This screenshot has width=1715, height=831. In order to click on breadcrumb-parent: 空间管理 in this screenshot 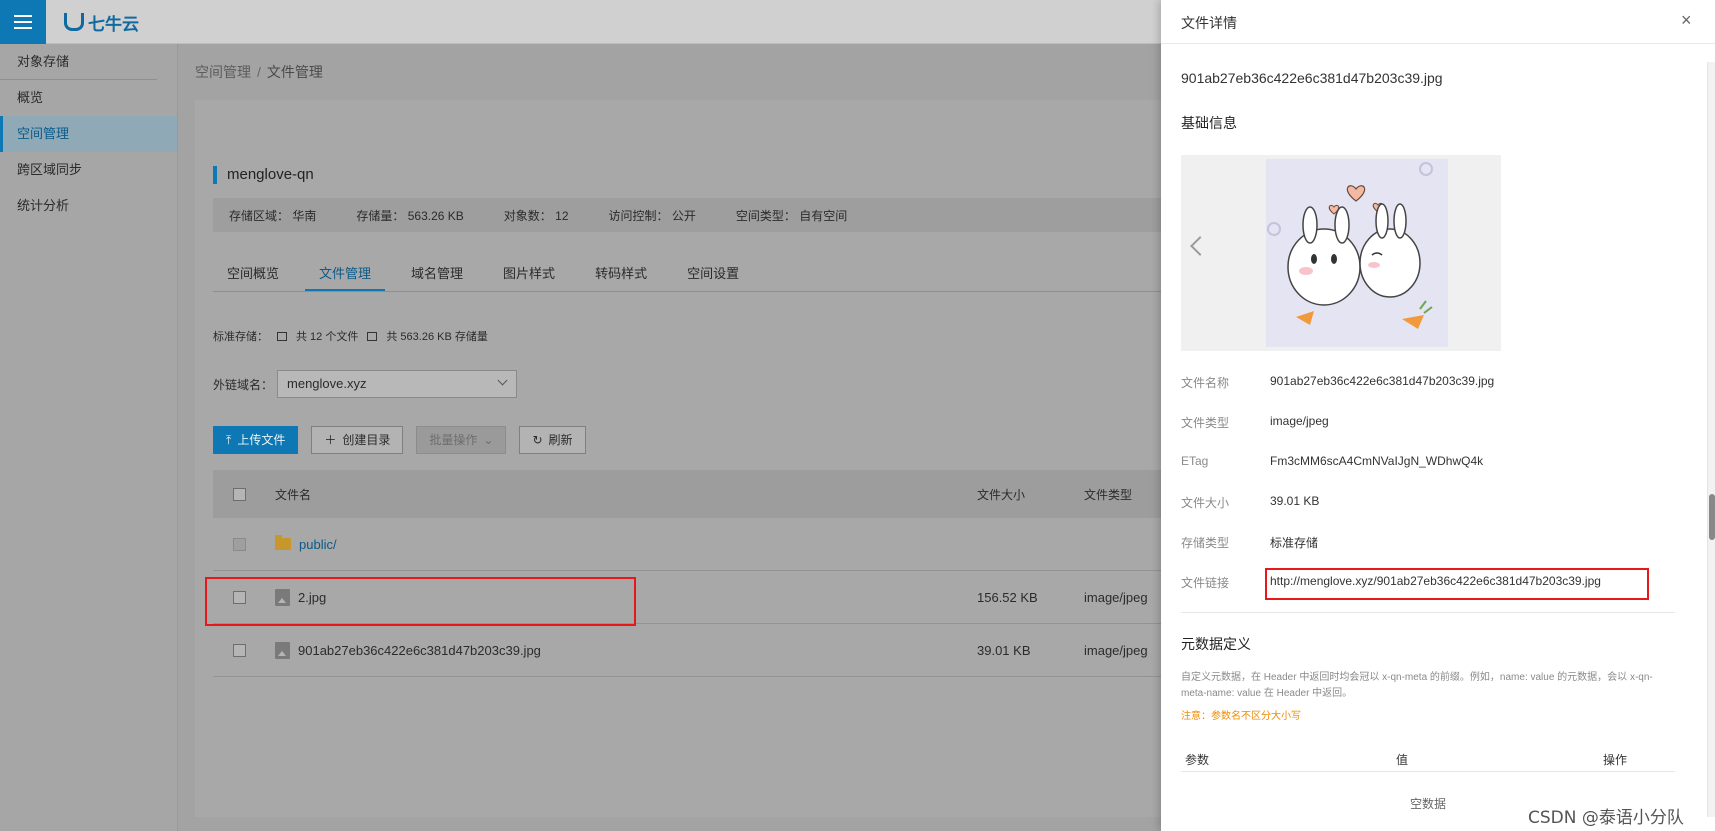, I will do `click(223, 72)`.